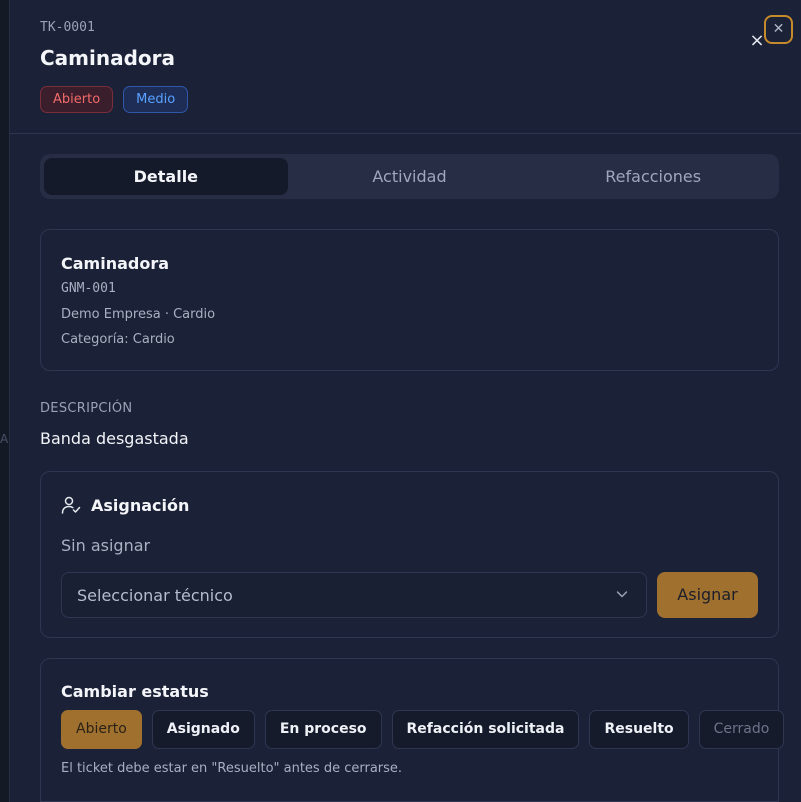 The width and height of the screenshot is (801, 802). I want to click on status-option-refaccion-solicitada: Refacción solicitada, so click(485, 729).